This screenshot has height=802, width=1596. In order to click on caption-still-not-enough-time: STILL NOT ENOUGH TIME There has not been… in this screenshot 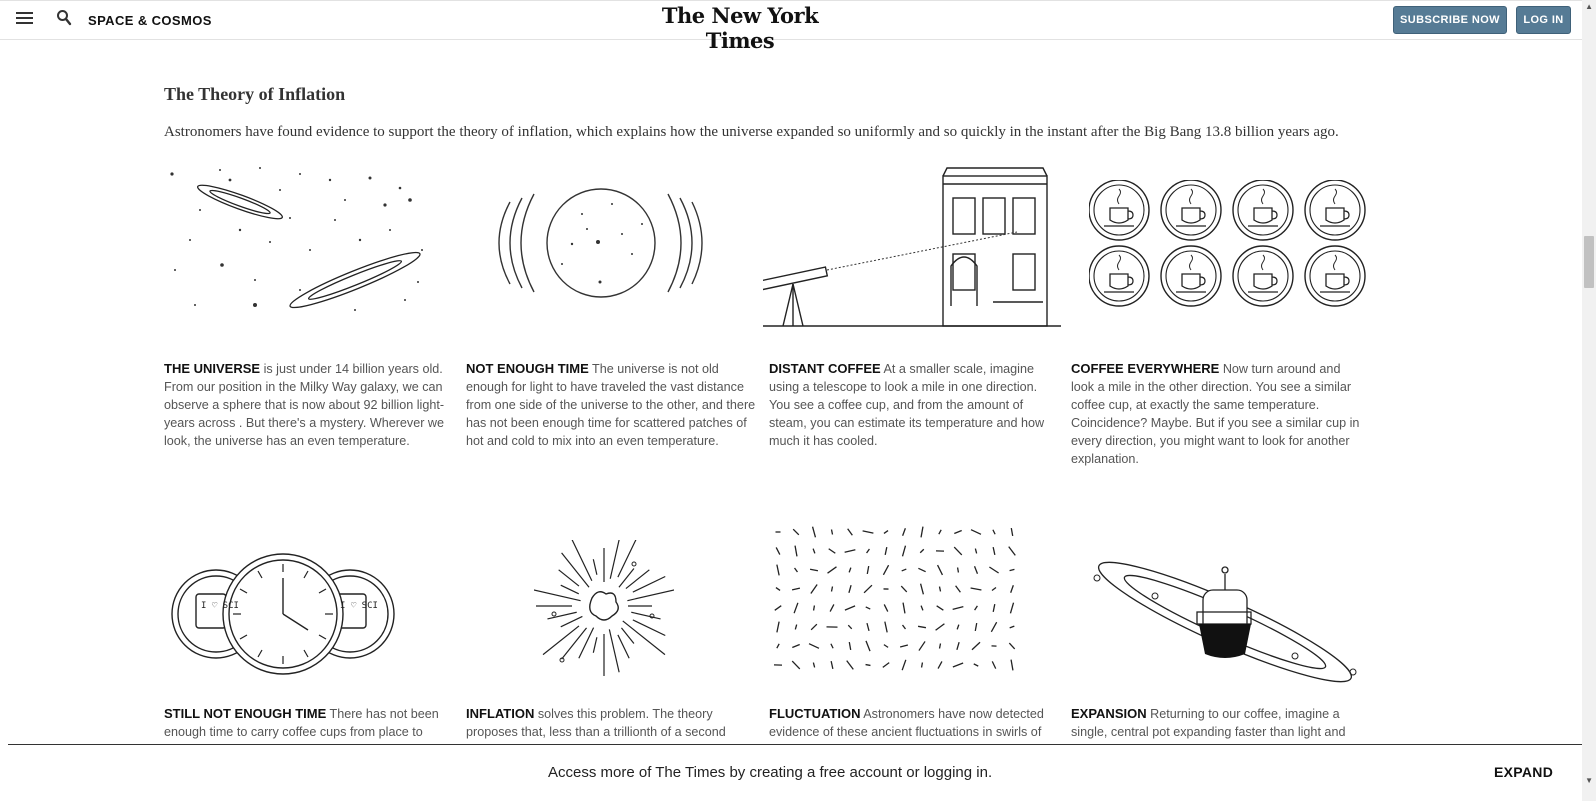, I will do `click(309, 723)`.